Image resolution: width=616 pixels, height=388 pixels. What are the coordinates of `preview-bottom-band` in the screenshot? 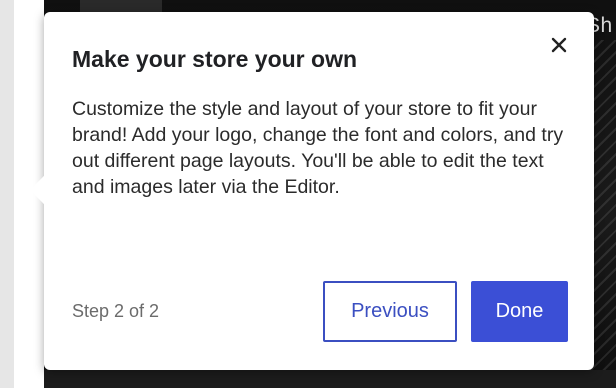 It's located at (330, 379).